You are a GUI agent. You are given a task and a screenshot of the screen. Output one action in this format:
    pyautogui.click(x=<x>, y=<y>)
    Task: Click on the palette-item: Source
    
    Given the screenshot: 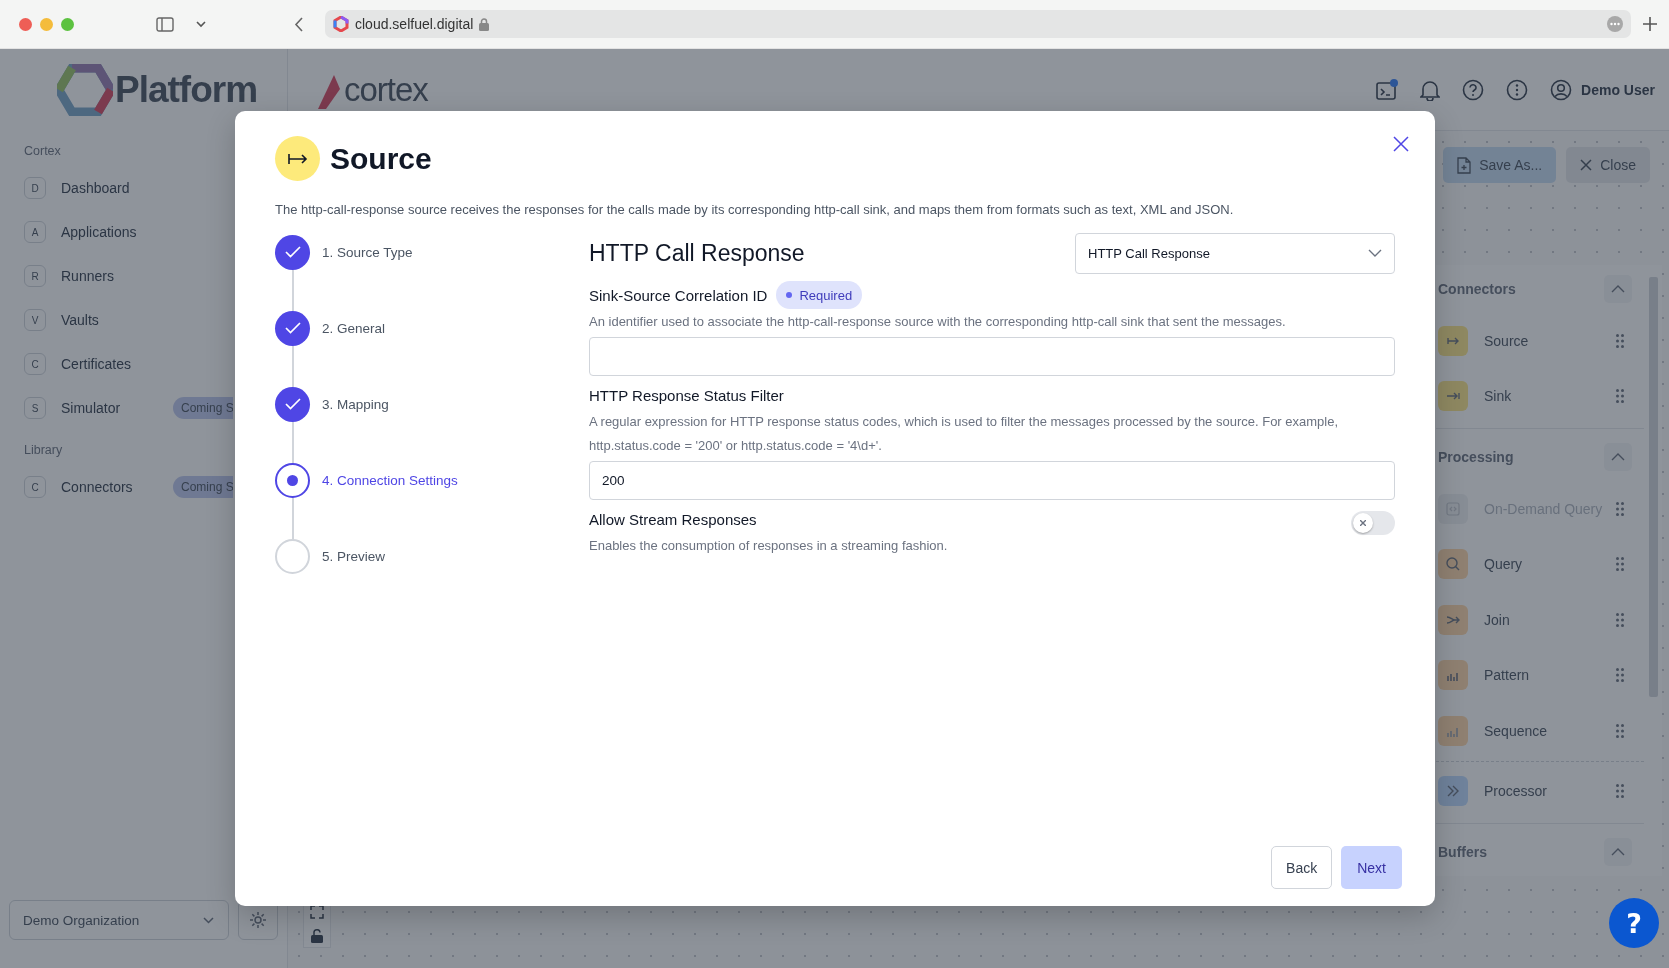 What is the action you would take?
    pyautogui.click(x=1540, y=340)
    